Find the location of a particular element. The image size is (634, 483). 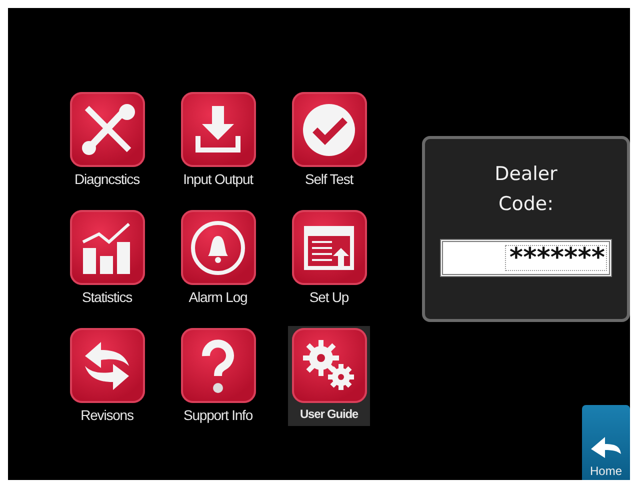

menu-item: Revisons is located at coordinates (107, 376).